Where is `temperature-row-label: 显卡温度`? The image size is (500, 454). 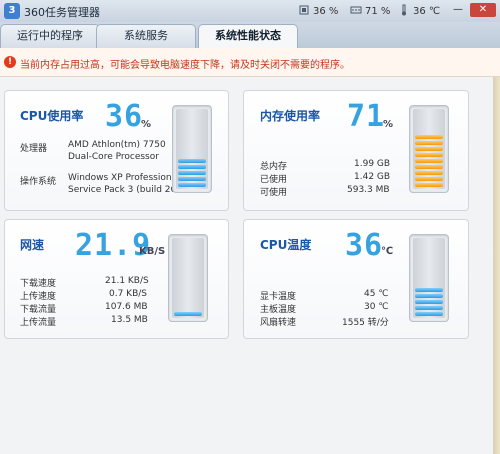
temperature-row-label: 显卡温度 is located at coordinates (278, 297).